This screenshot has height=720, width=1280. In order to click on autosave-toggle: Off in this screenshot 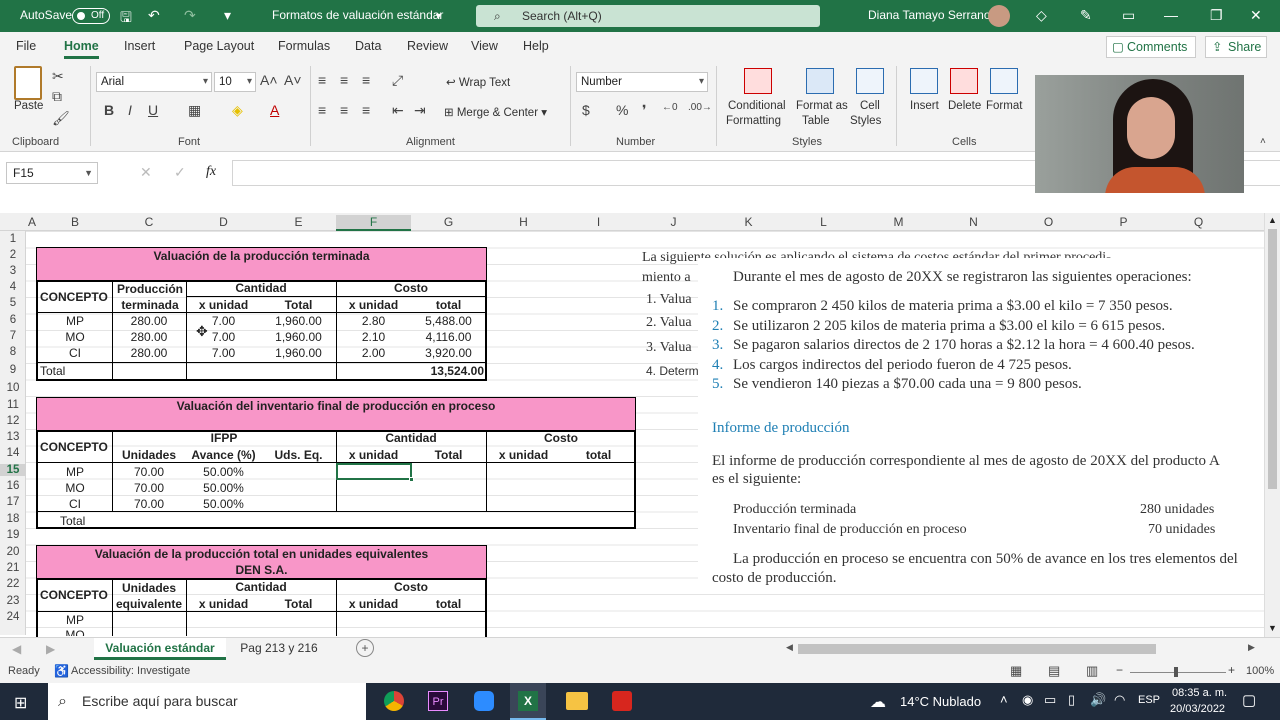, I will do `click(91, 16)`.